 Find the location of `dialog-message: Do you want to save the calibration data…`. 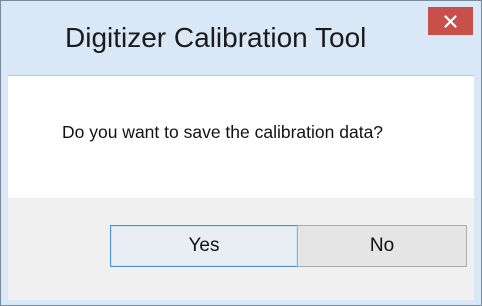

dialog-message: Do you want to save the calibration data… is located at coordinates (223, 132).